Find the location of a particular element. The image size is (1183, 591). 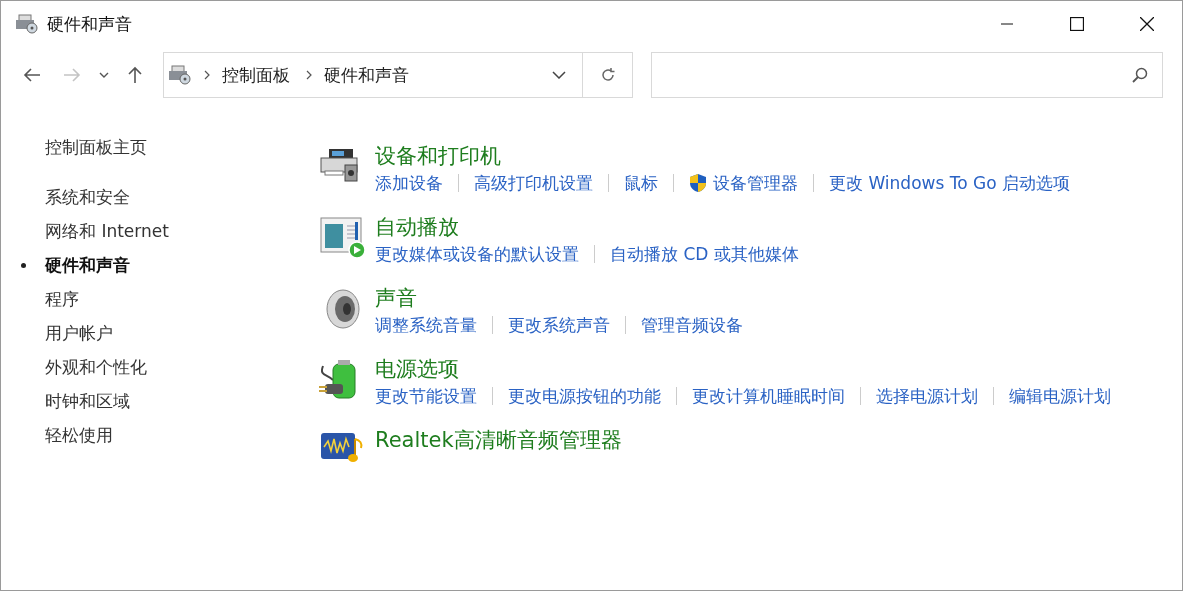

sidebar-link: 程序 is located at coordinates (62, 299).